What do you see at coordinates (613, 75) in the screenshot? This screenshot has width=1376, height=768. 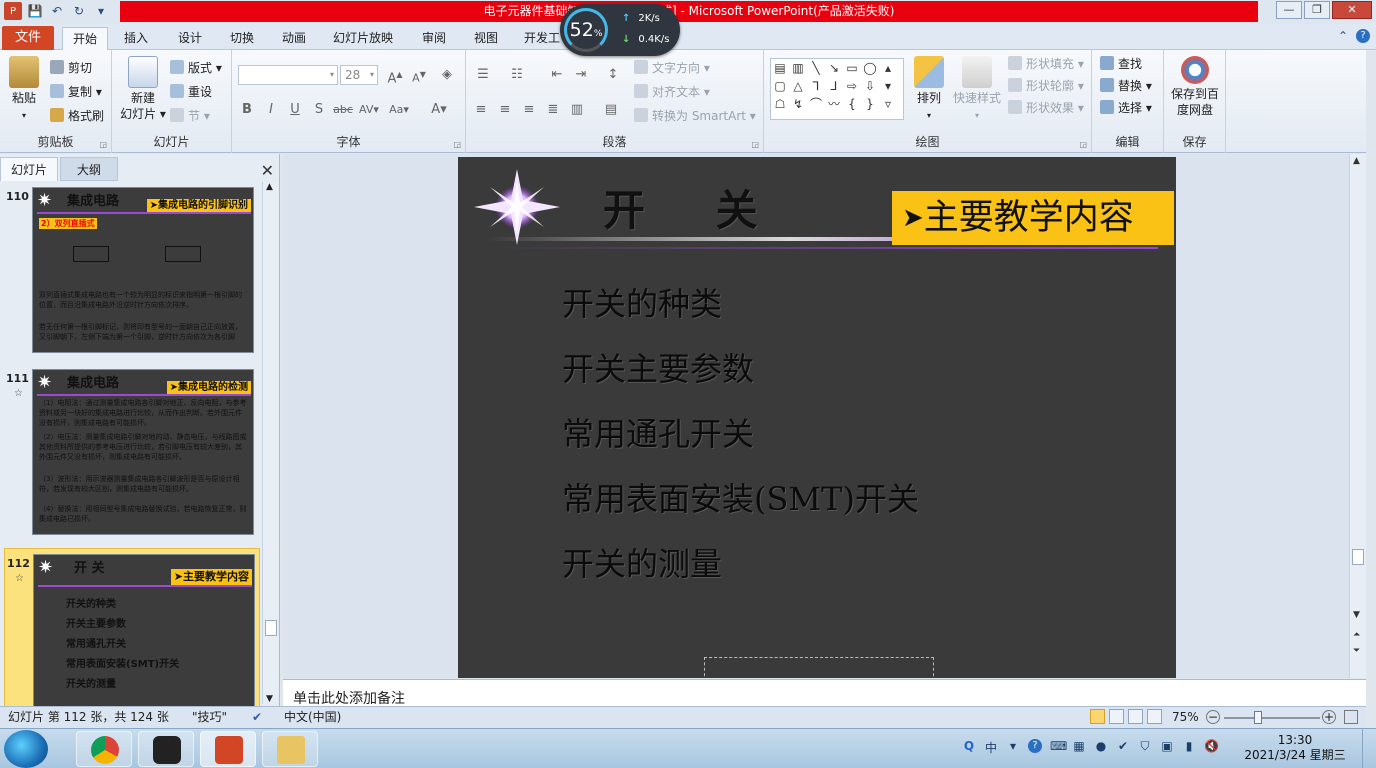 I see `line-spacing-icon: ↕` at bounding box center [613, 75].